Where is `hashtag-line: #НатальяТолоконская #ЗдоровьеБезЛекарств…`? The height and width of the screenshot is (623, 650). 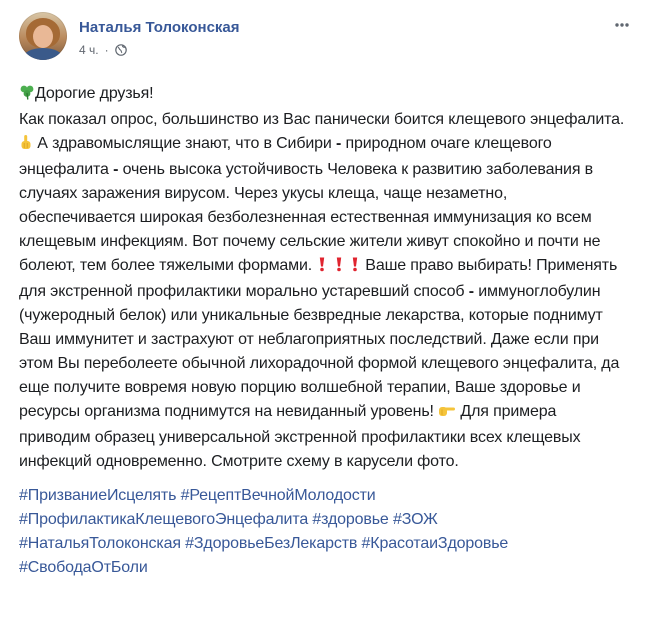
hashtag-line: #НатальяТолоконская #ЗдоровьеБезЛекарств… is located at coordinates (322, 544).